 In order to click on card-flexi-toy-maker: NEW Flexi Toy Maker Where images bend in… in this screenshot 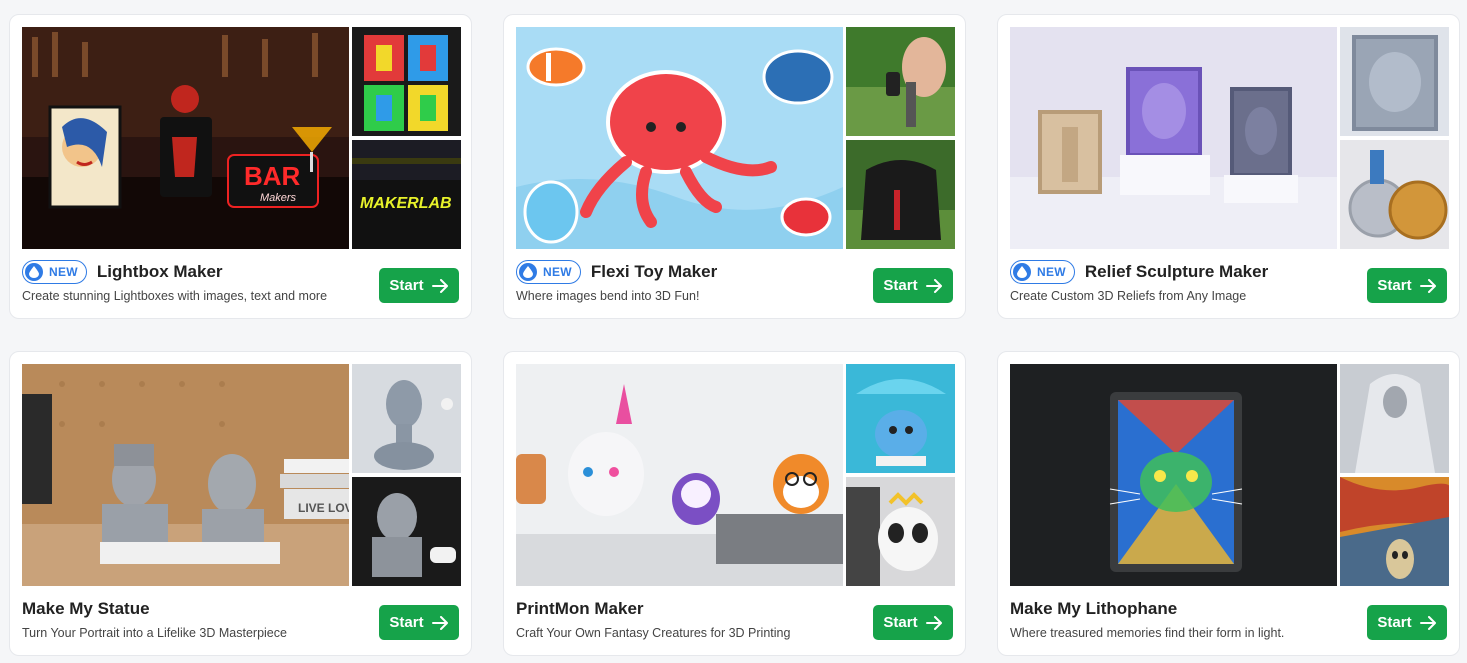, I will do `click(734, 166)`.